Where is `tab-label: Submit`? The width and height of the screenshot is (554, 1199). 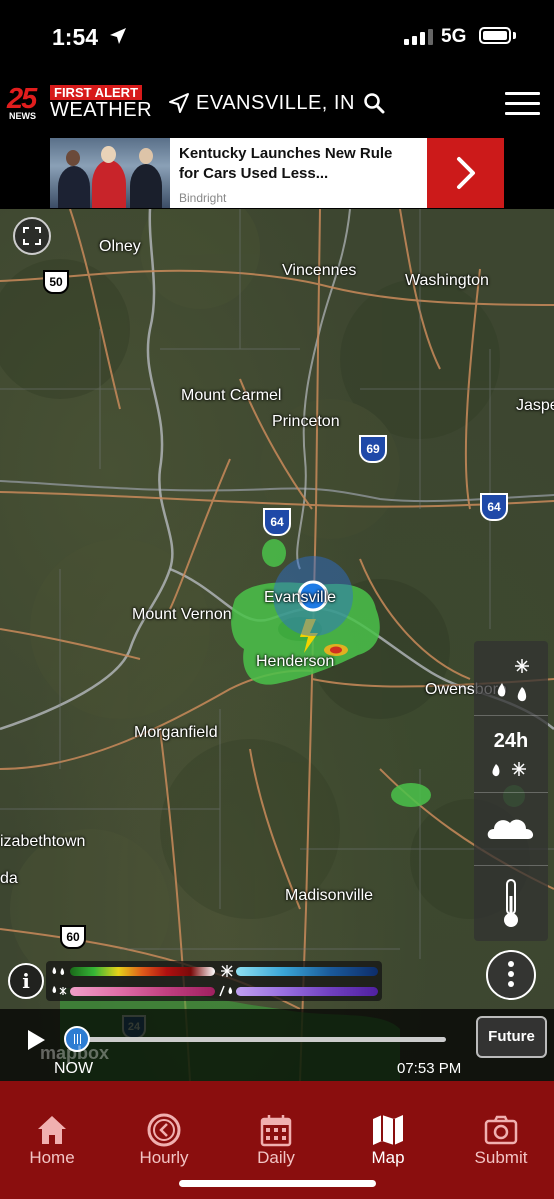
tab-label: Submit is located at coordinates (501, 1157).